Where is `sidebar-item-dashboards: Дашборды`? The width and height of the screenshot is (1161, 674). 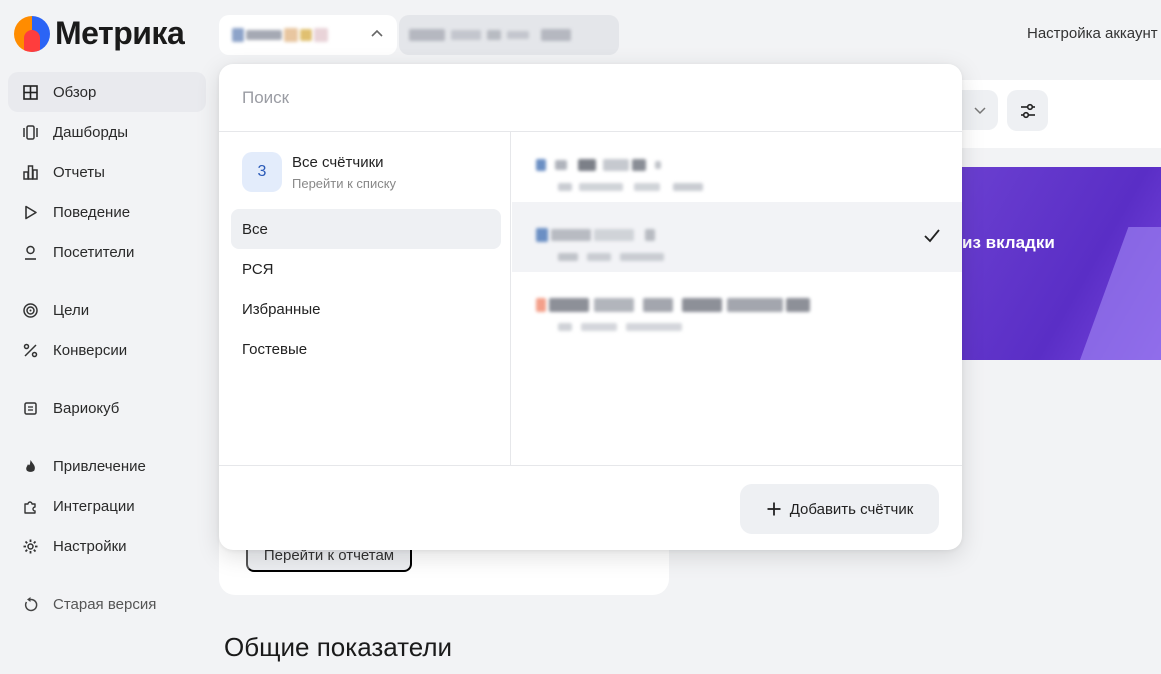 sidebar-item-dashboards: Дашборды is located at coordinates (107, 132).